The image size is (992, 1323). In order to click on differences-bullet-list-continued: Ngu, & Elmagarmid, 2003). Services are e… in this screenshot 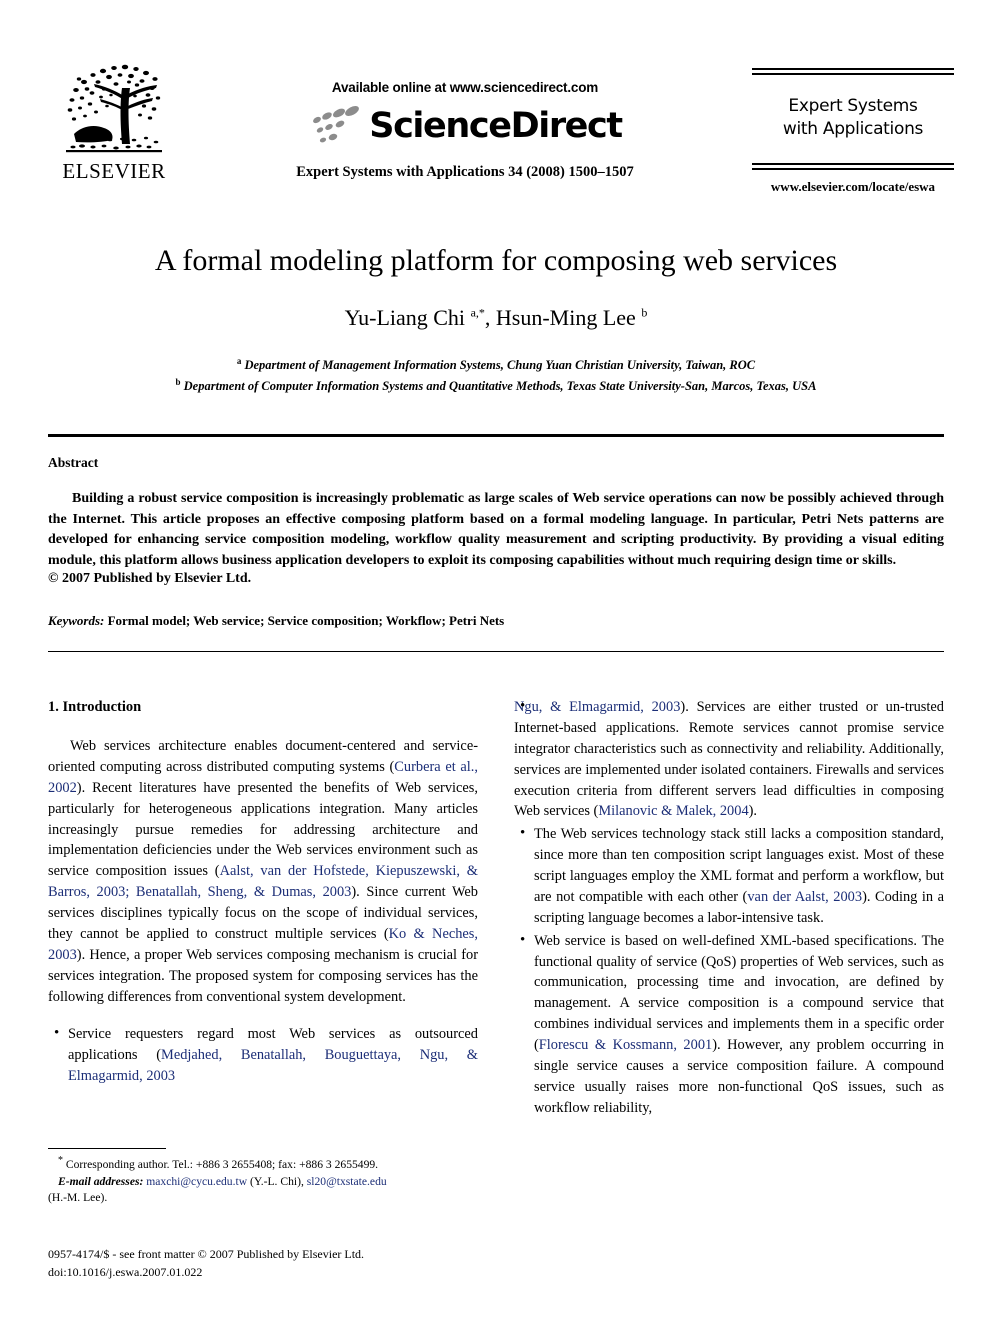, I will do `click(729, 907)`.